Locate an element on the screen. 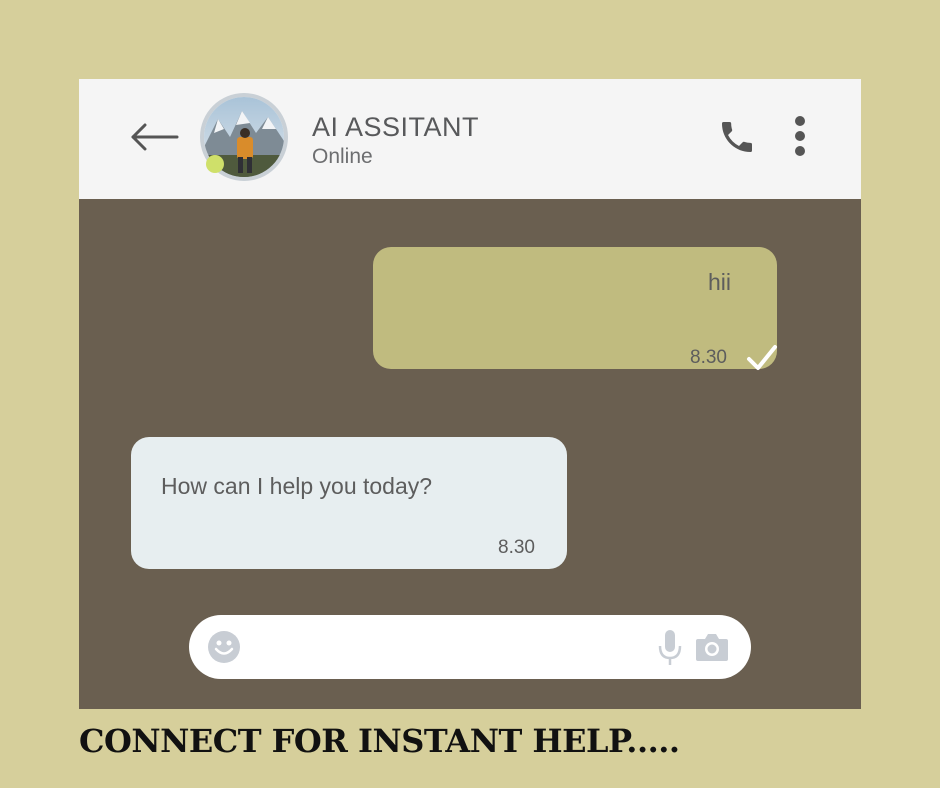  phone-icon is located at coordinates (737, 137).